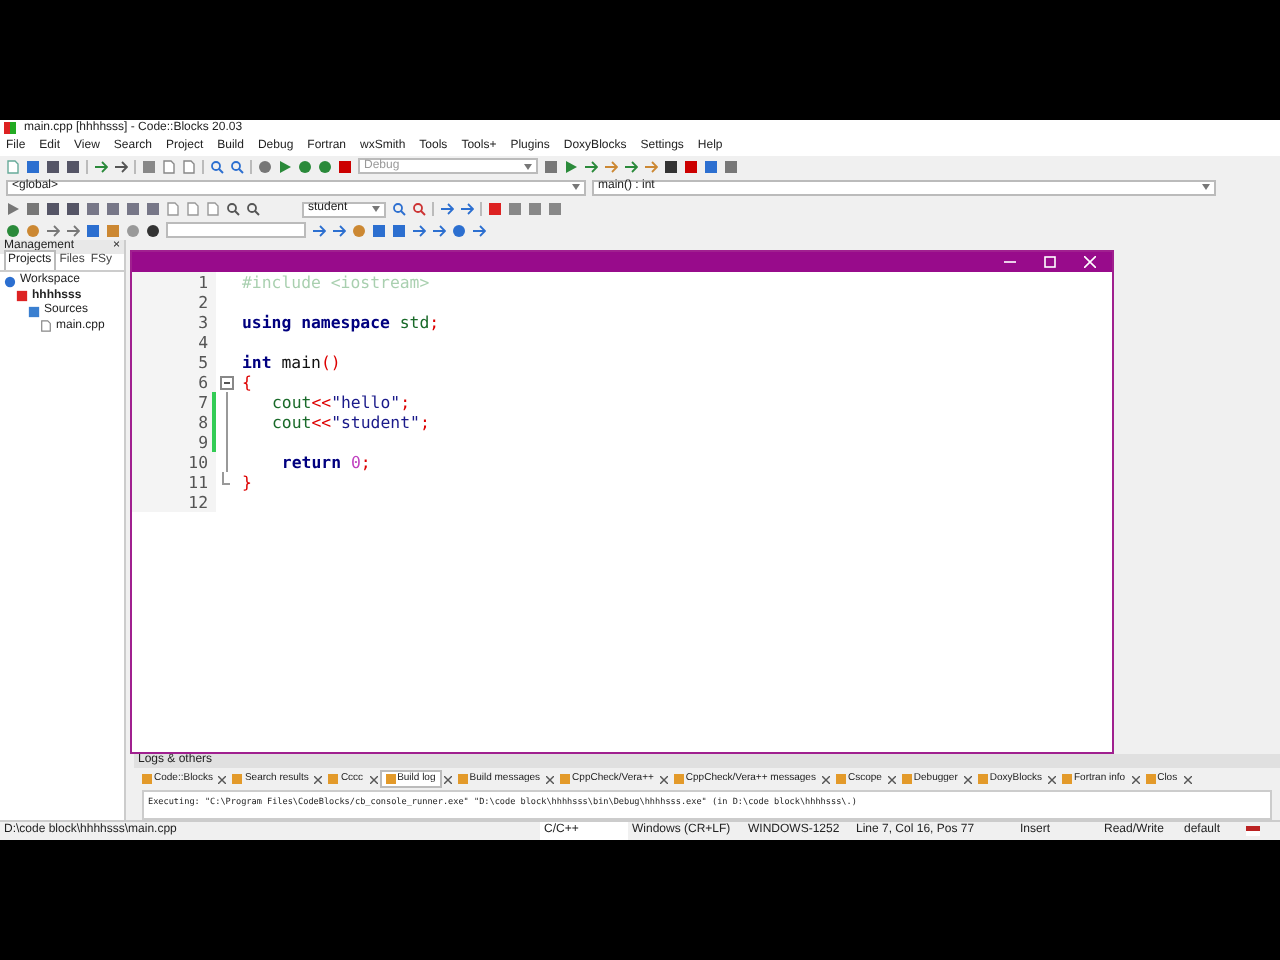  I want to click on code-line: #include <iostream>, so click(336, 282).